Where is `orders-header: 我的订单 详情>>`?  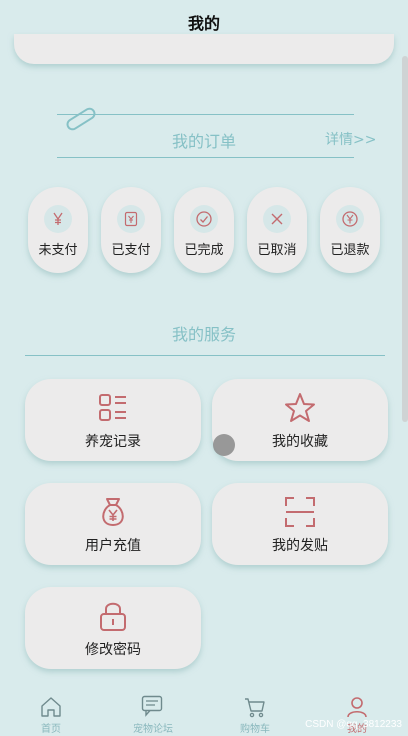
orders-header: 我的订单 详情>> is located at coordinates (204, 135).